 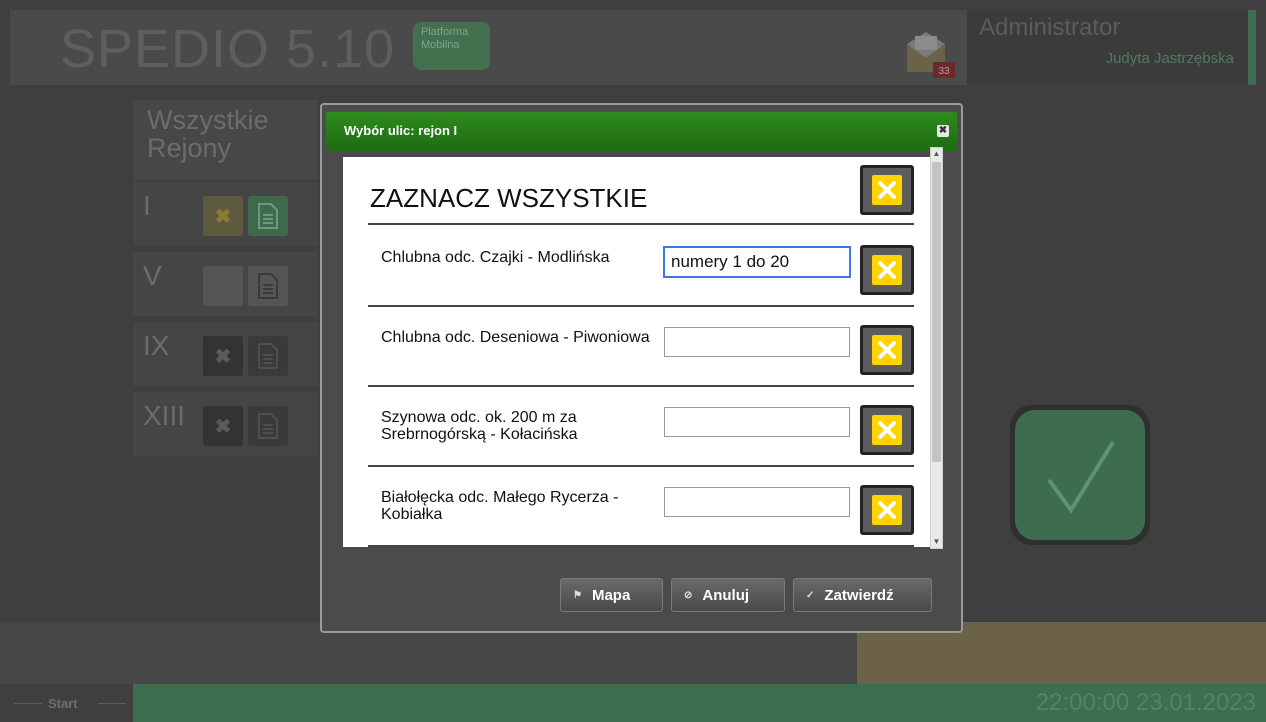 What do you see at coordinates (63, 703) in the screenshot?
I see `start-label: Start` at bounding box center [63, 703].